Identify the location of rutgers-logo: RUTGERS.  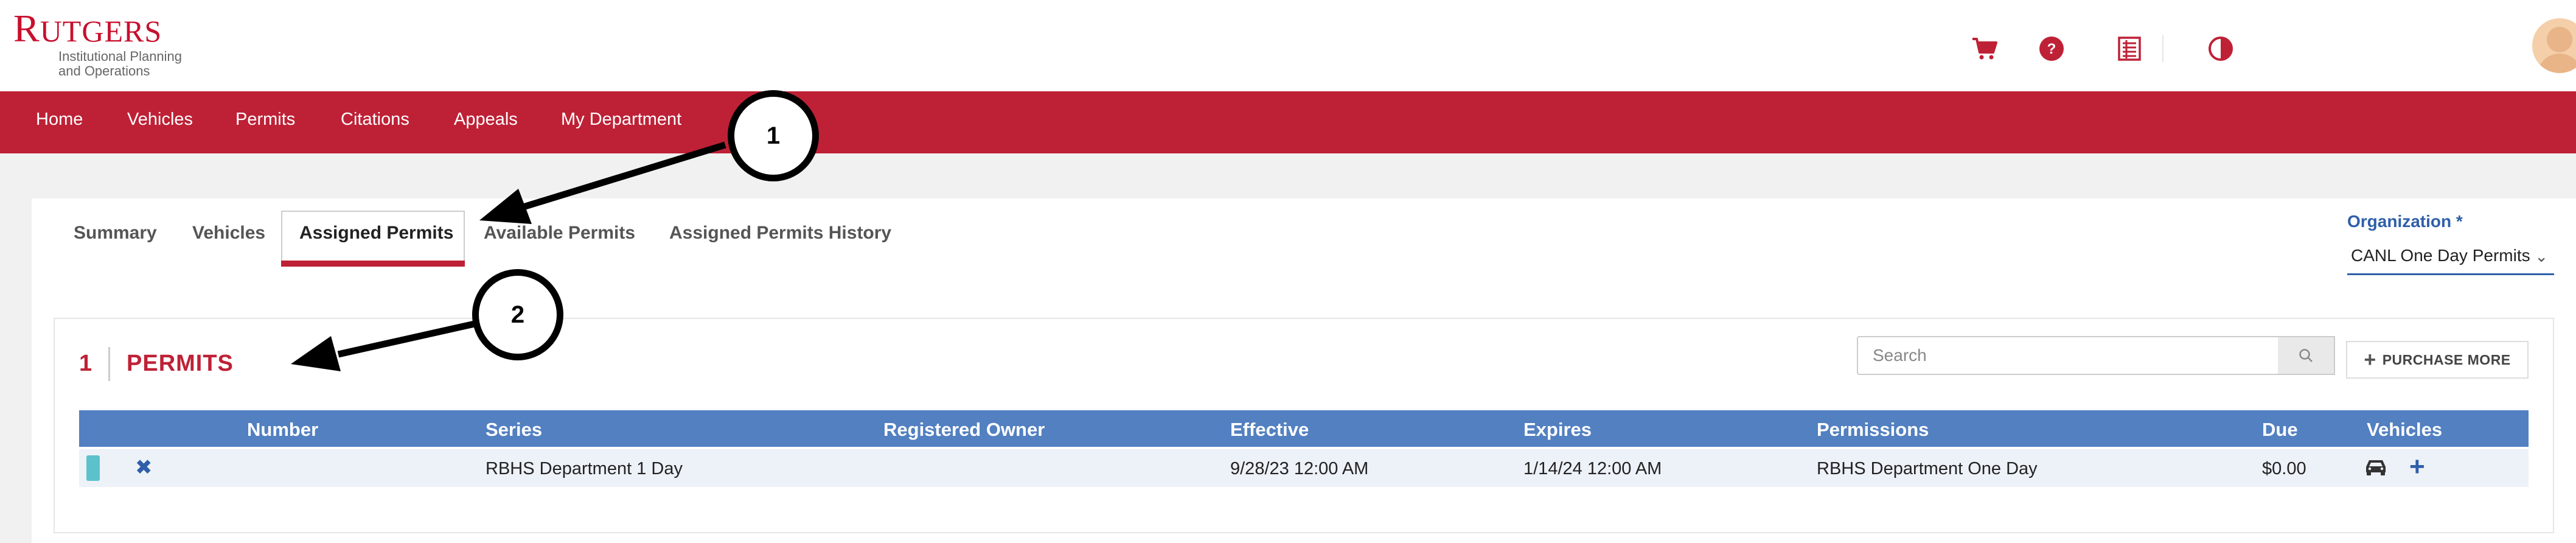
(87, 29).